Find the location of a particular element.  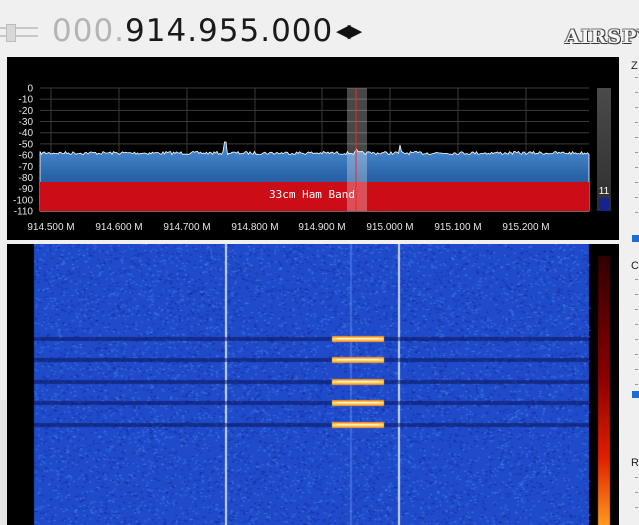

y-tick-label: -100 is located at coordinates (23, 200).